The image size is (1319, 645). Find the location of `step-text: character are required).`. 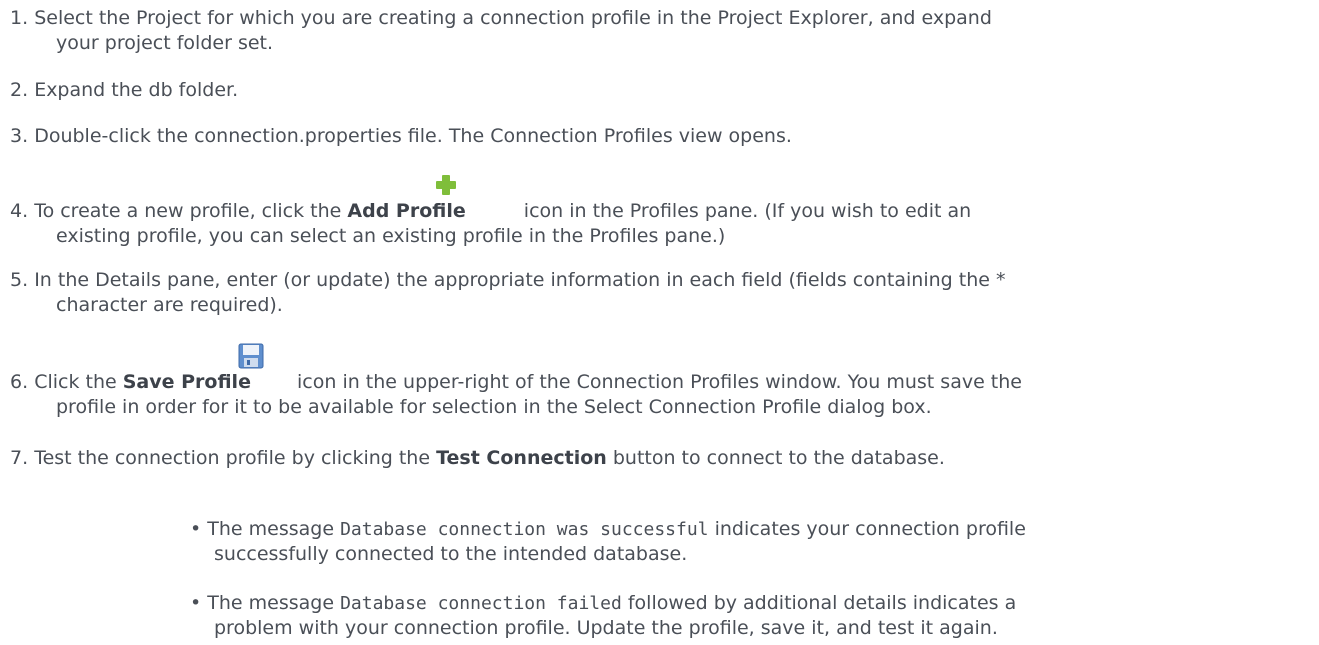

step-text: character are required). is located at coordinates (169, 305).